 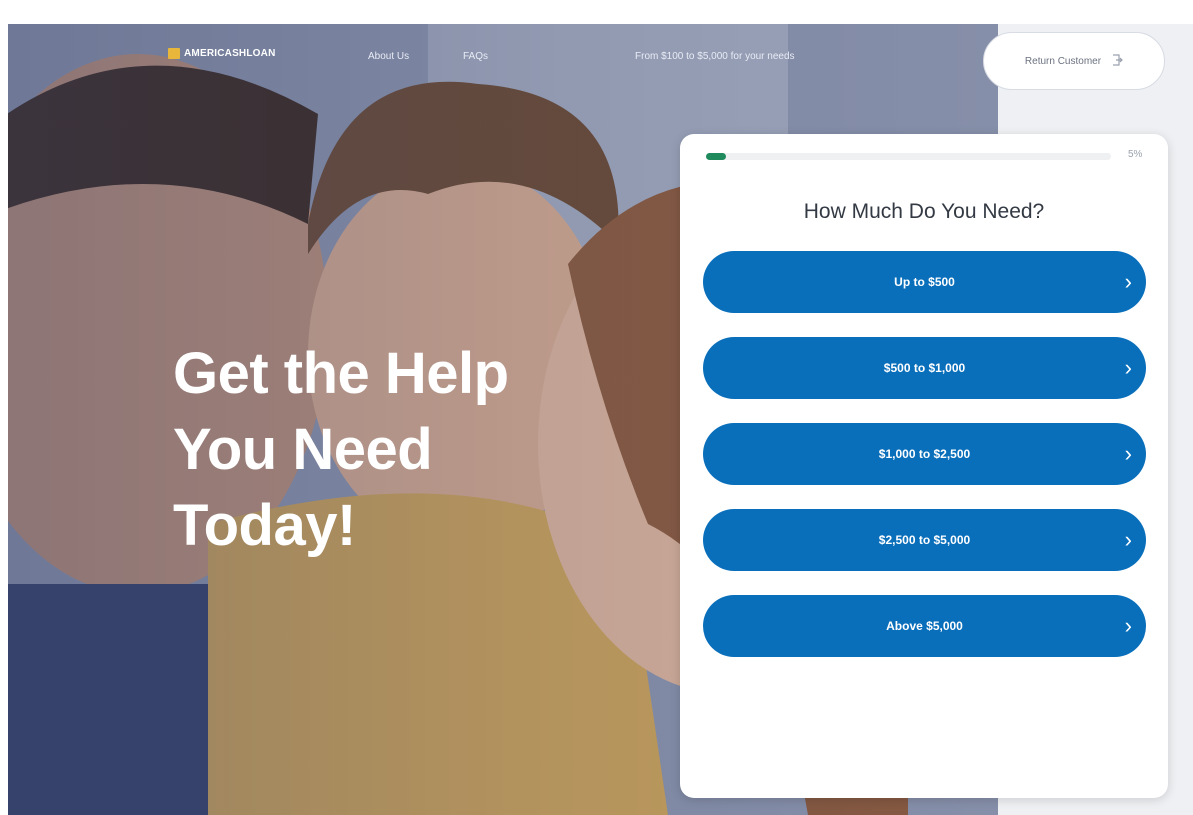 I want to click on return-customer-label: Return Customer, so click(x=1063, y=61).